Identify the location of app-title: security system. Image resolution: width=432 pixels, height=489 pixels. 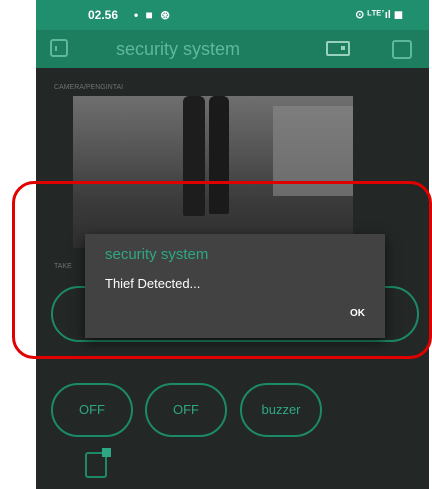
(178, 49).